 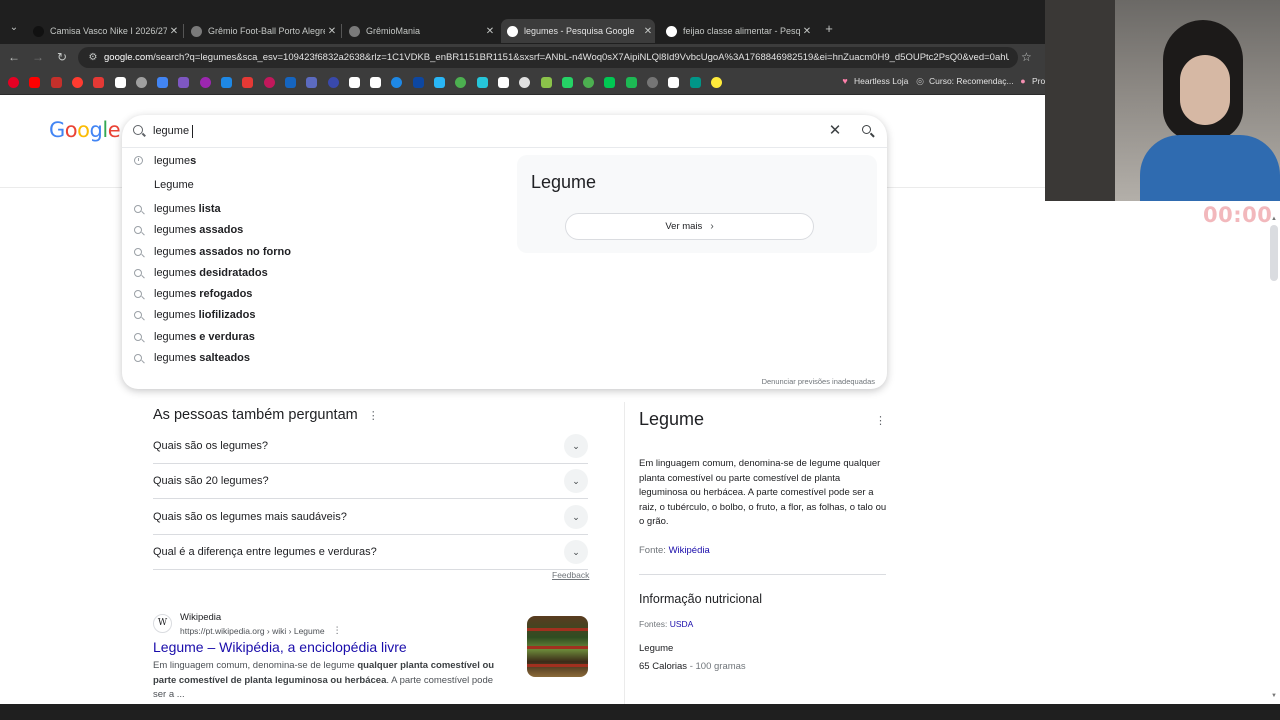 I want to click on paa-question: Quais são os legumes? ⌄, so click(x=370, y=446).